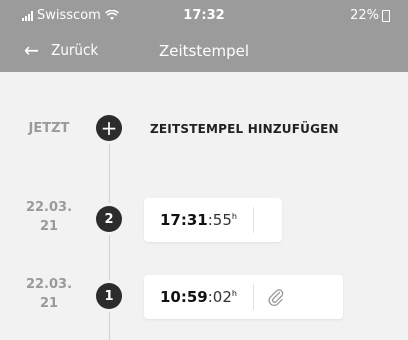 This screenshot has height=340, width=408. I want to click on entry-number-badge: 2, so click(109, 219).